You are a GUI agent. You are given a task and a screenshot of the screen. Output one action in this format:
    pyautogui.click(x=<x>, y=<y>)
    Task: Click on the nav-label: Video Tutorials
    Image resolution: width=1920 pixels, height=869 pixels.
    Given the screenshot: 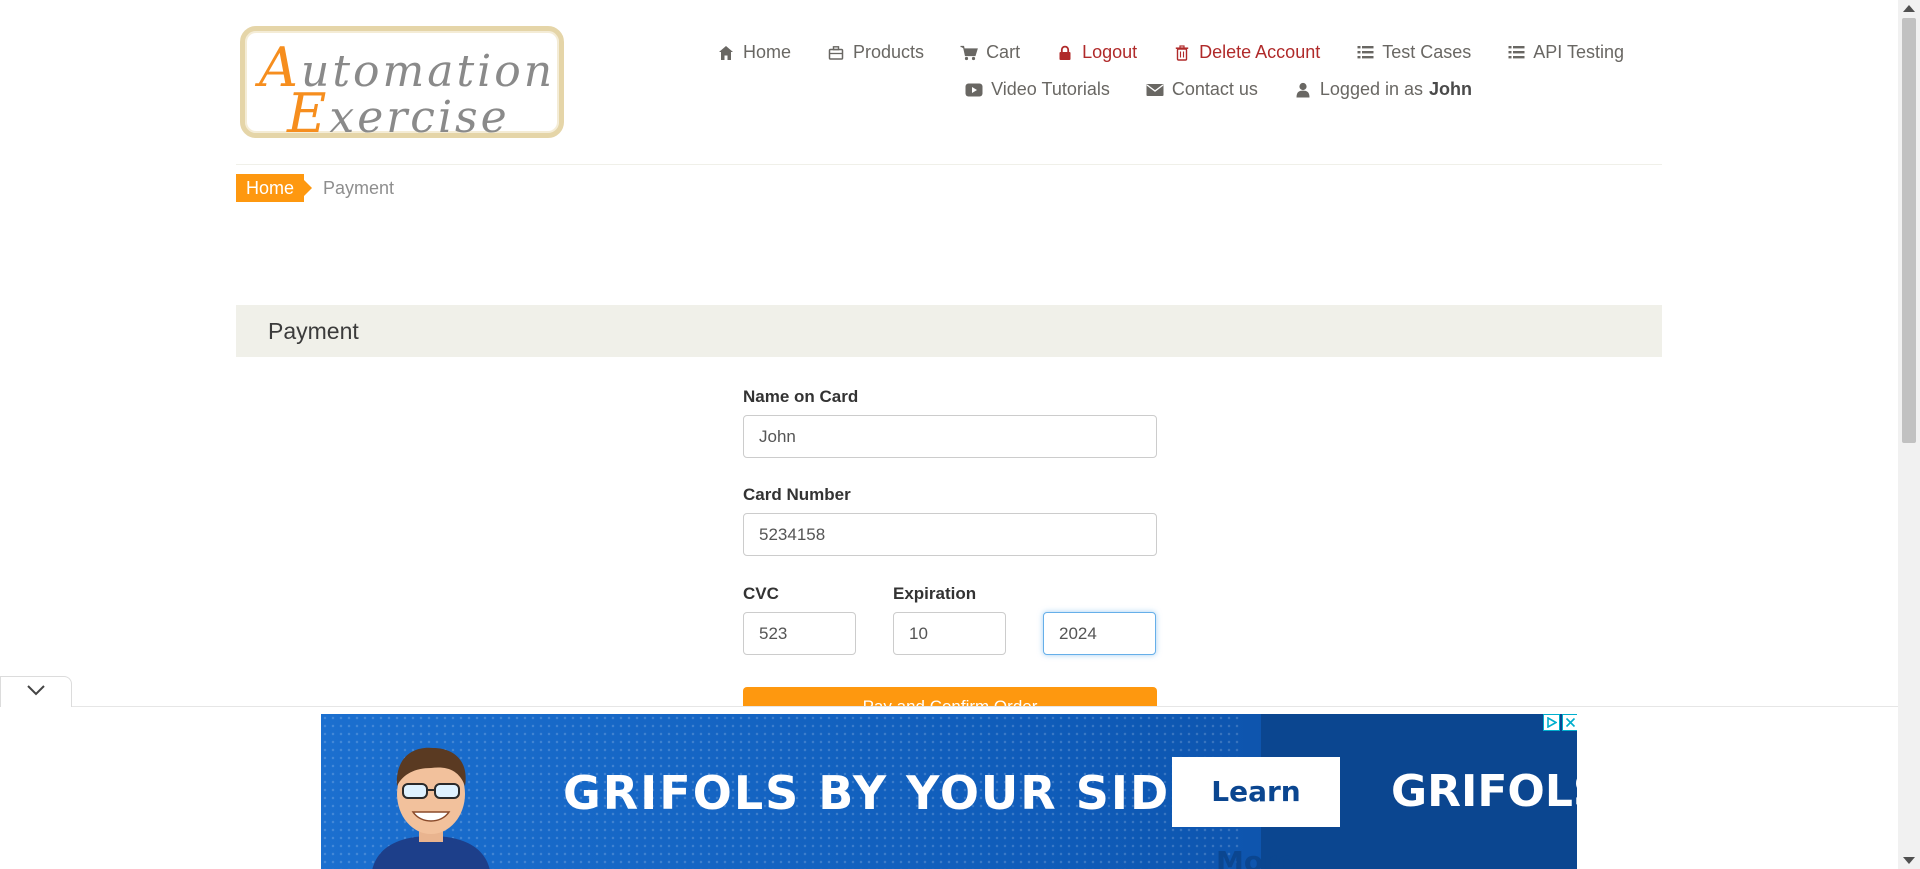 What is the action you would take?
    pyautogui.click(x=1050, y=89)
    